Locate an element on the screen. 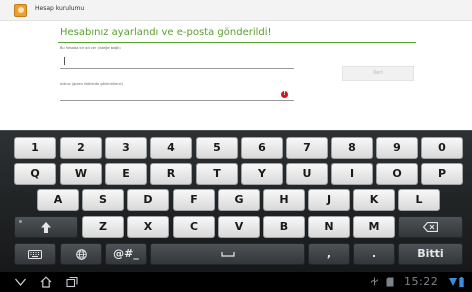 This screenshot has width=472, height=292. key-i: I is located at coordinates (352, 174).